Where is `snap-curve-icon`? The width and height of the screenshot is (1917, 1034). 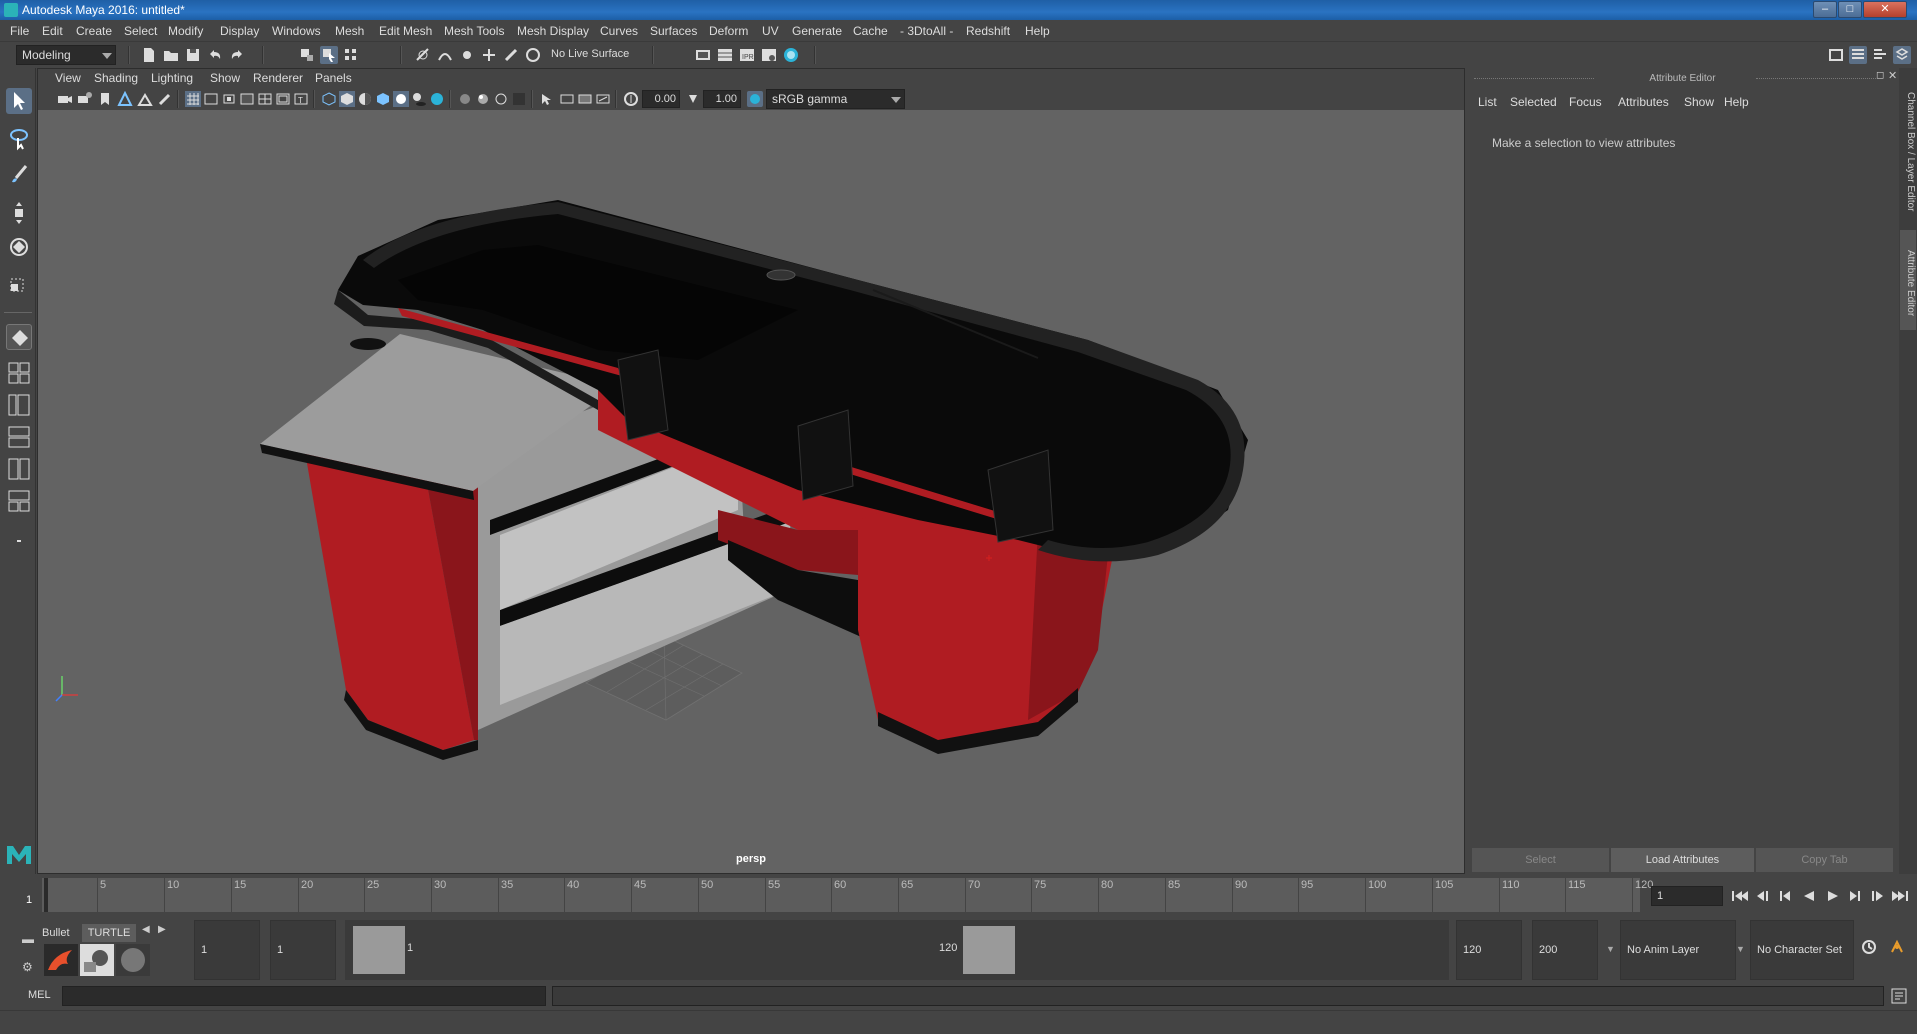
snap-curve-icon is located at coordinates (445, 55).